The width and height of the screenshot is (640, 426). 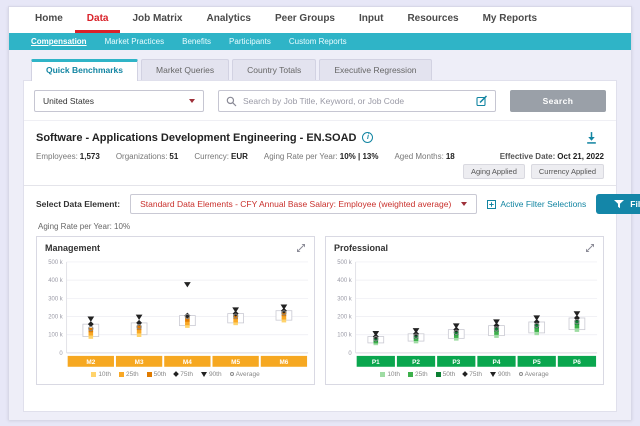 What do you see at coordinates (467, 313) in the screenshot?
I see `professional-boxplot: 0 100 k 200 k 300 k 400 k 500 k P1 P2 P3 P4 P5 P6` at bounding box center [467, 313].